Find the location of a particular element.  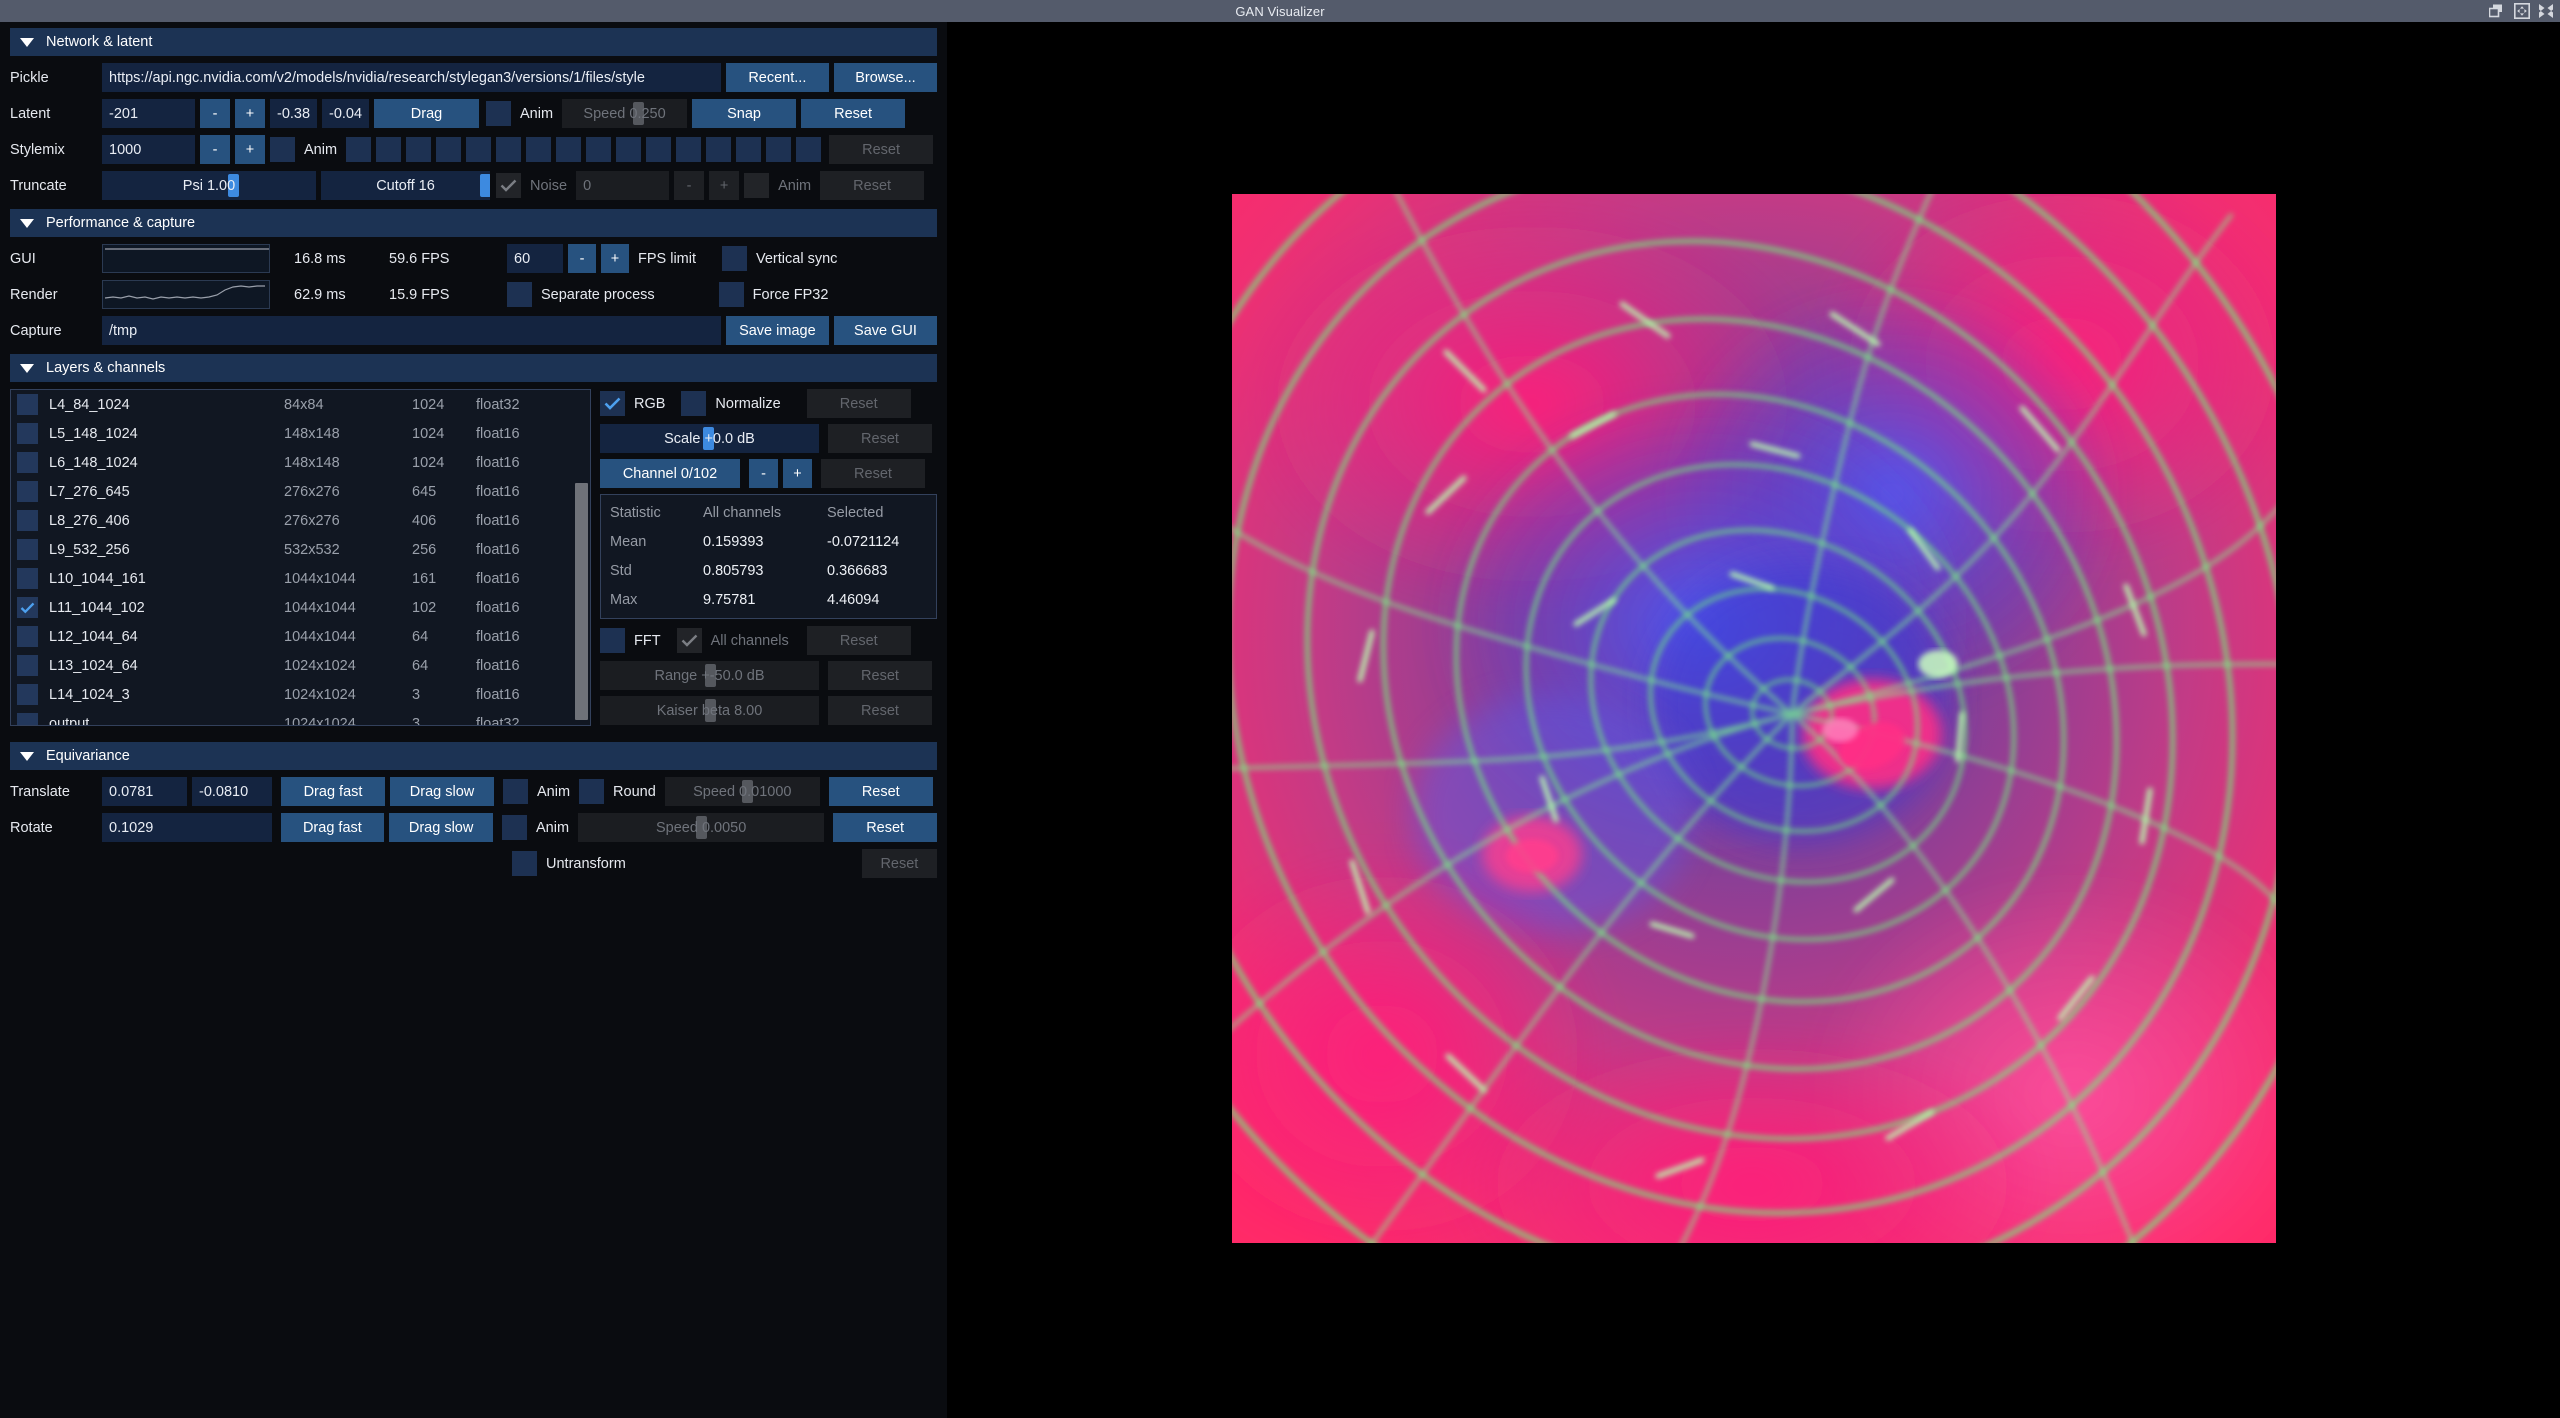

stylemix-minus-button: - is located at coordinates (215, 149).